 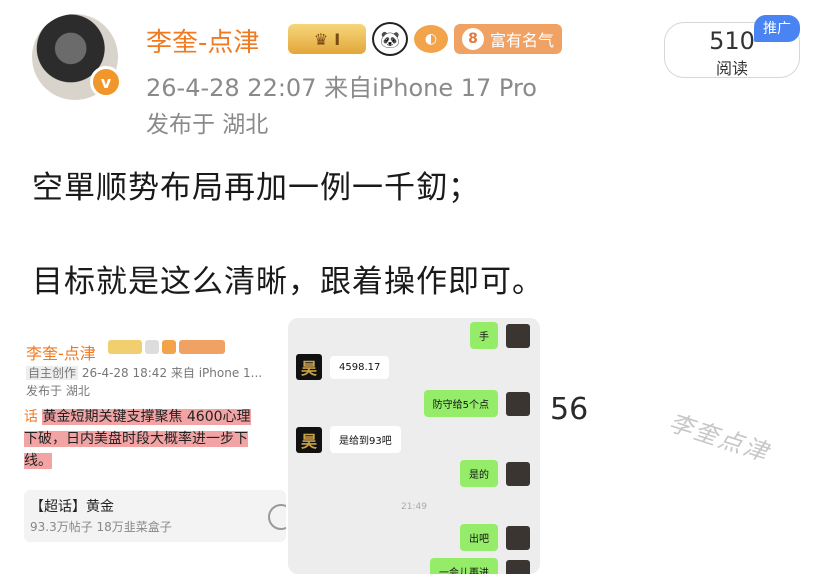 I want to click on crown-icon: ♛, so click(x=321, y=39).